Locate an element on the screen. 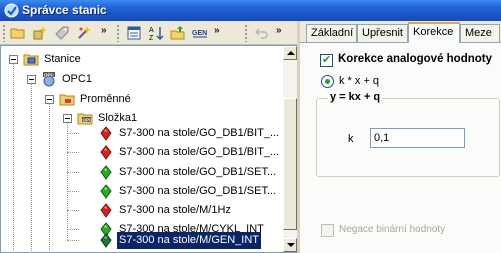 Image resolution: width=501 pixels, height=253 pixels. opc-folder-icon: OPC is located at coordinates (85, 119).